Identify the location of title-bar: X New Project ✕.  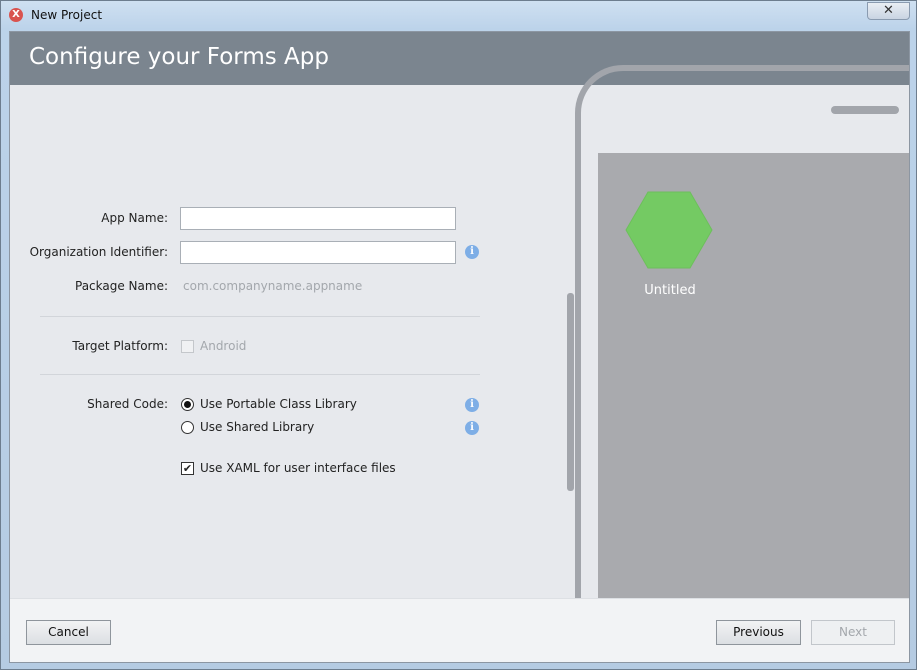
(458, 16).